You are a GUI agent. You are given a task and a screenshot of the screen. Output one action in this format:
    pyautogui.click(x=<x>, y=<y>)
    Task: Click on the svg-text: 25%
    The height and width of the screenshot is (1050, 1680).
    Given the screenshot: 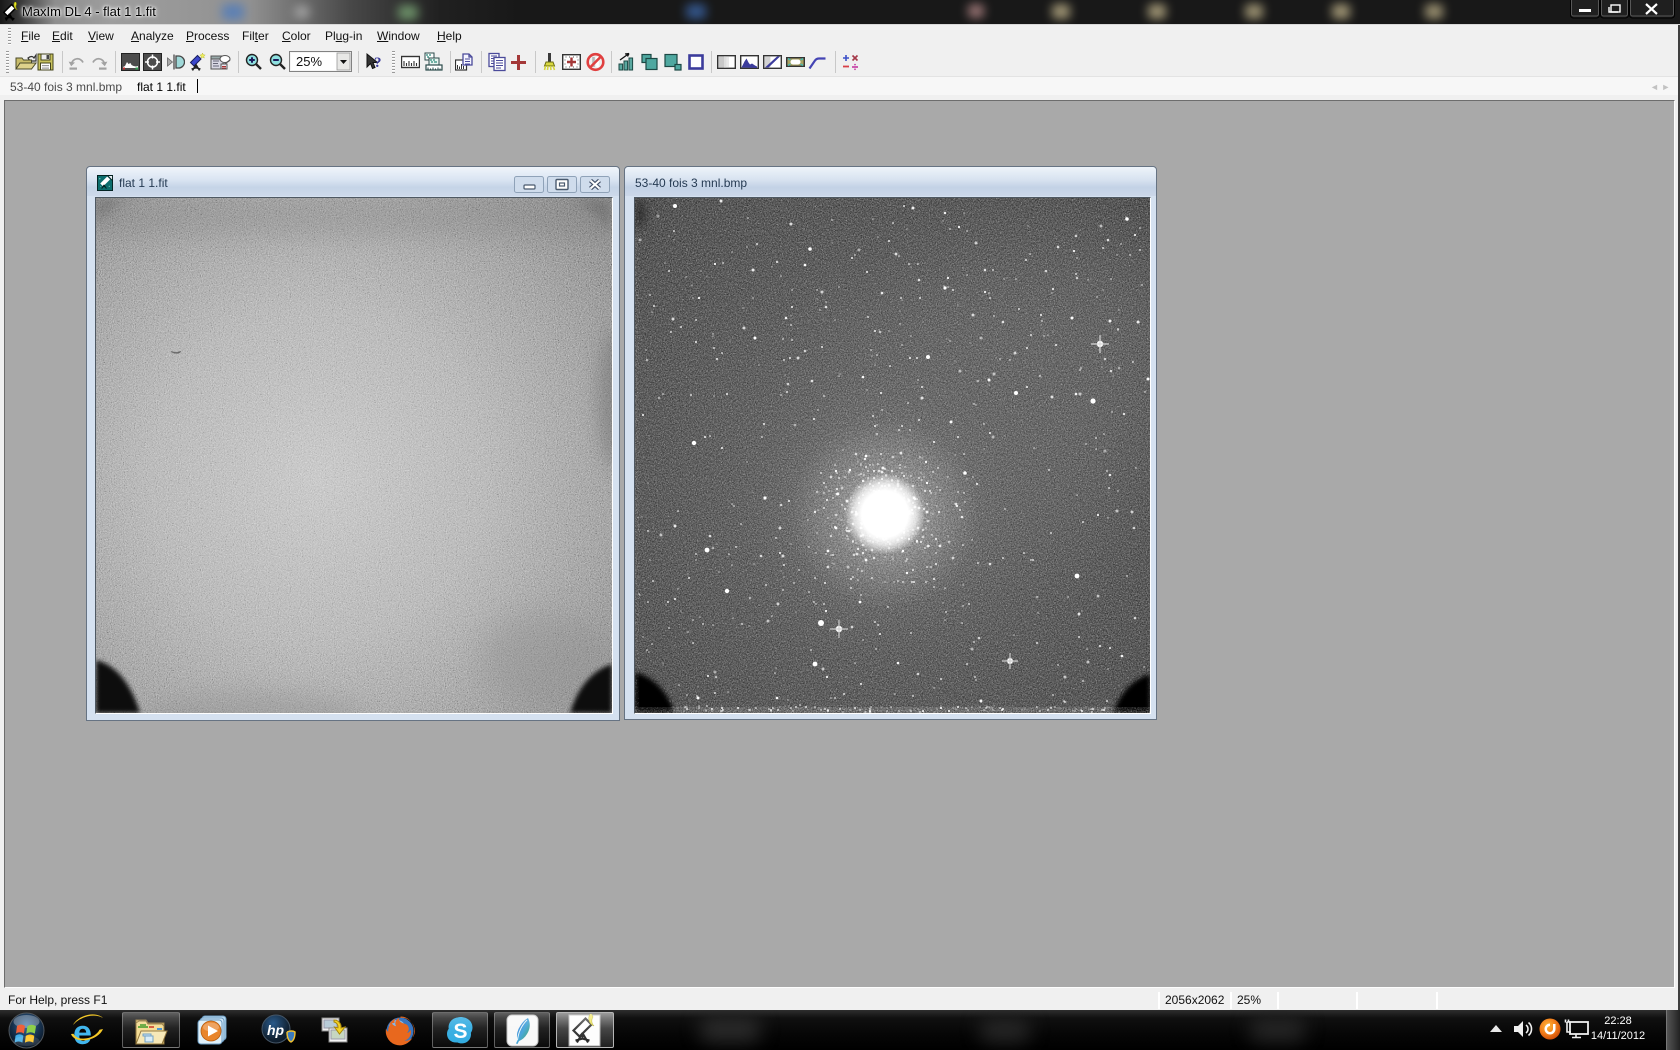 What is the action you would take?
    pyautogui.click(x=309, y=61)
    